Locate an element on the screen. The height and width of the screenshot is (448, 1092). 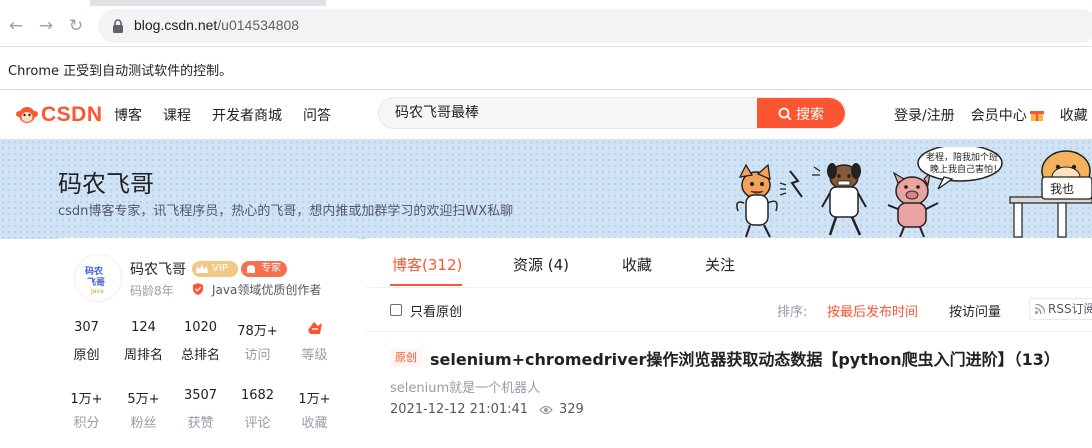
vip-badge: VIP is located at coordinates (215, 269).